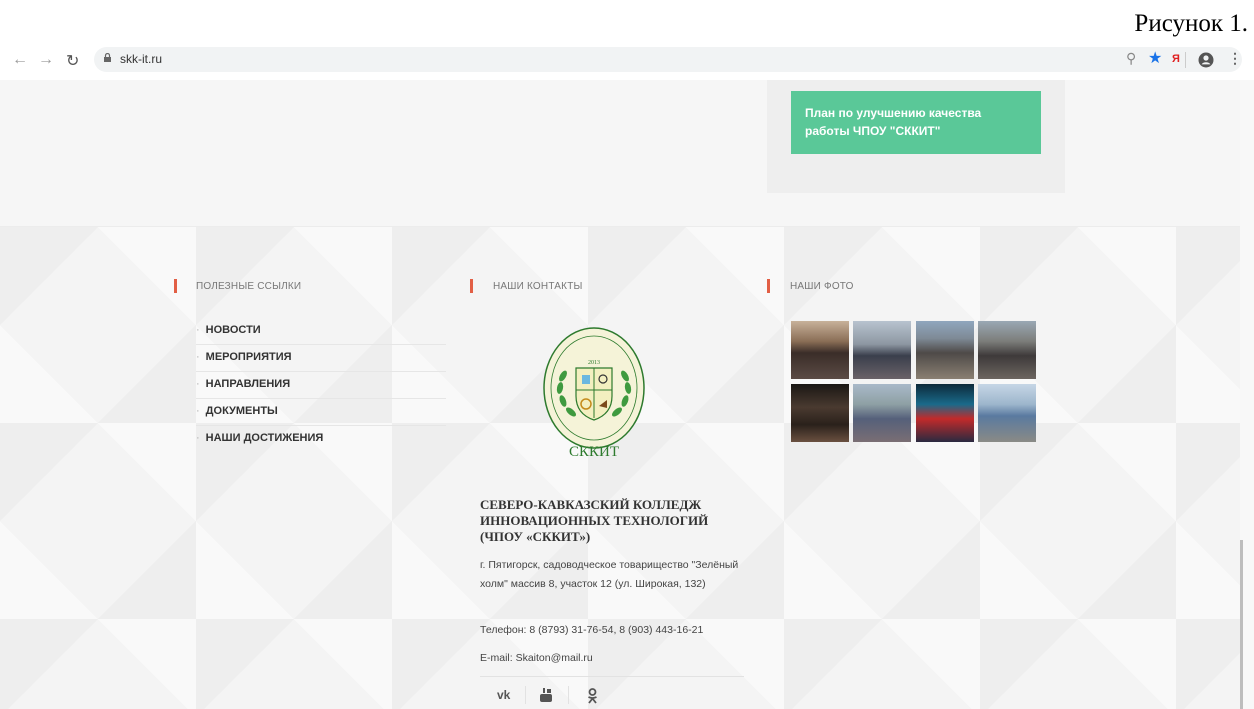 The image size is (1254, 709). What do you see at coordinates (1191, 23) in the screenshot?
I see `figure-caption: Рисунок 1.` at bounding box center [1191, 23].